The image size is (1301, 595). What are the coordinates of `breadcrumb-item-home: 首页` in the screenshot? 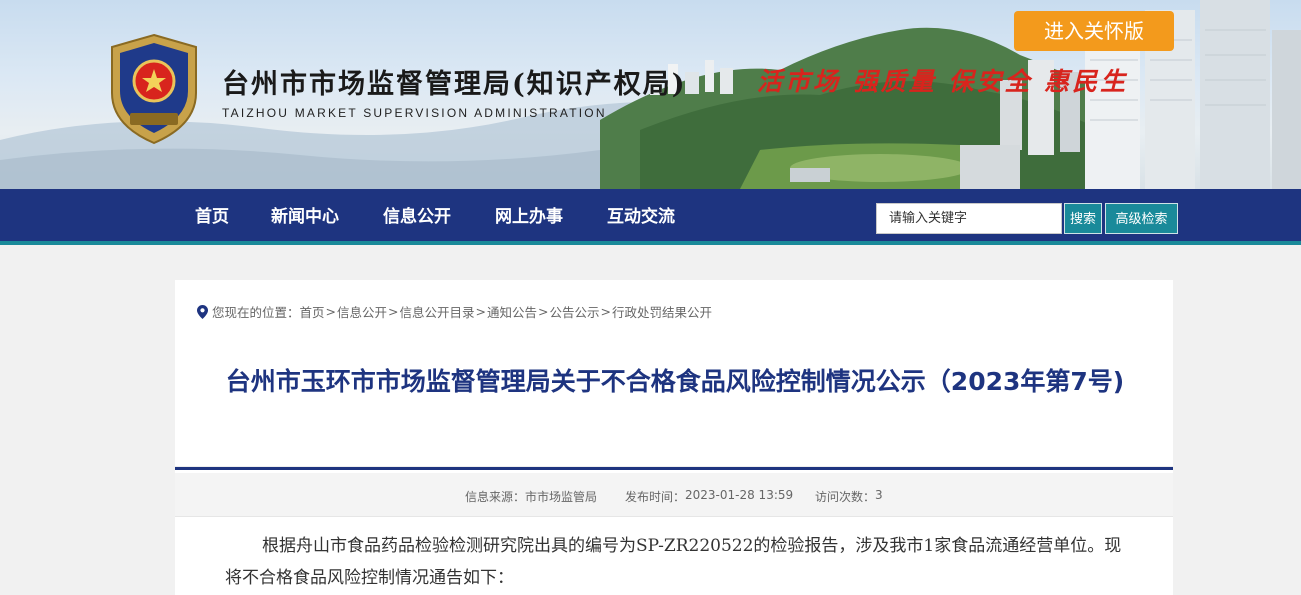 It's located at (312, 311).